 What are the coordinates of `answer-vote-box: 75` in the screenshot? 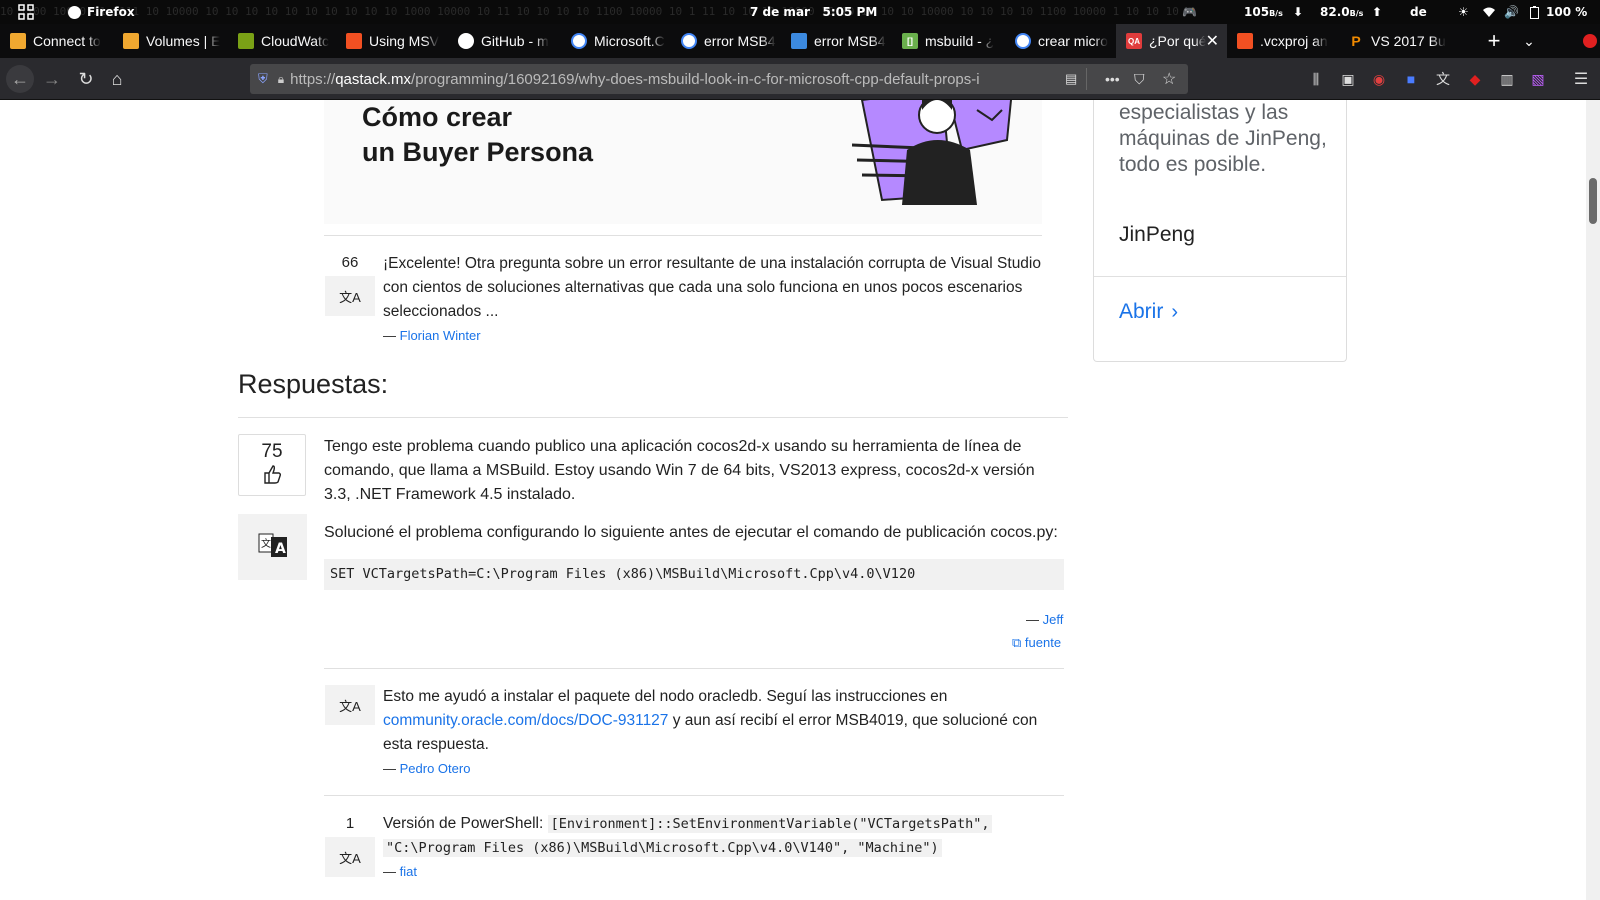 It's located at (272, 465).